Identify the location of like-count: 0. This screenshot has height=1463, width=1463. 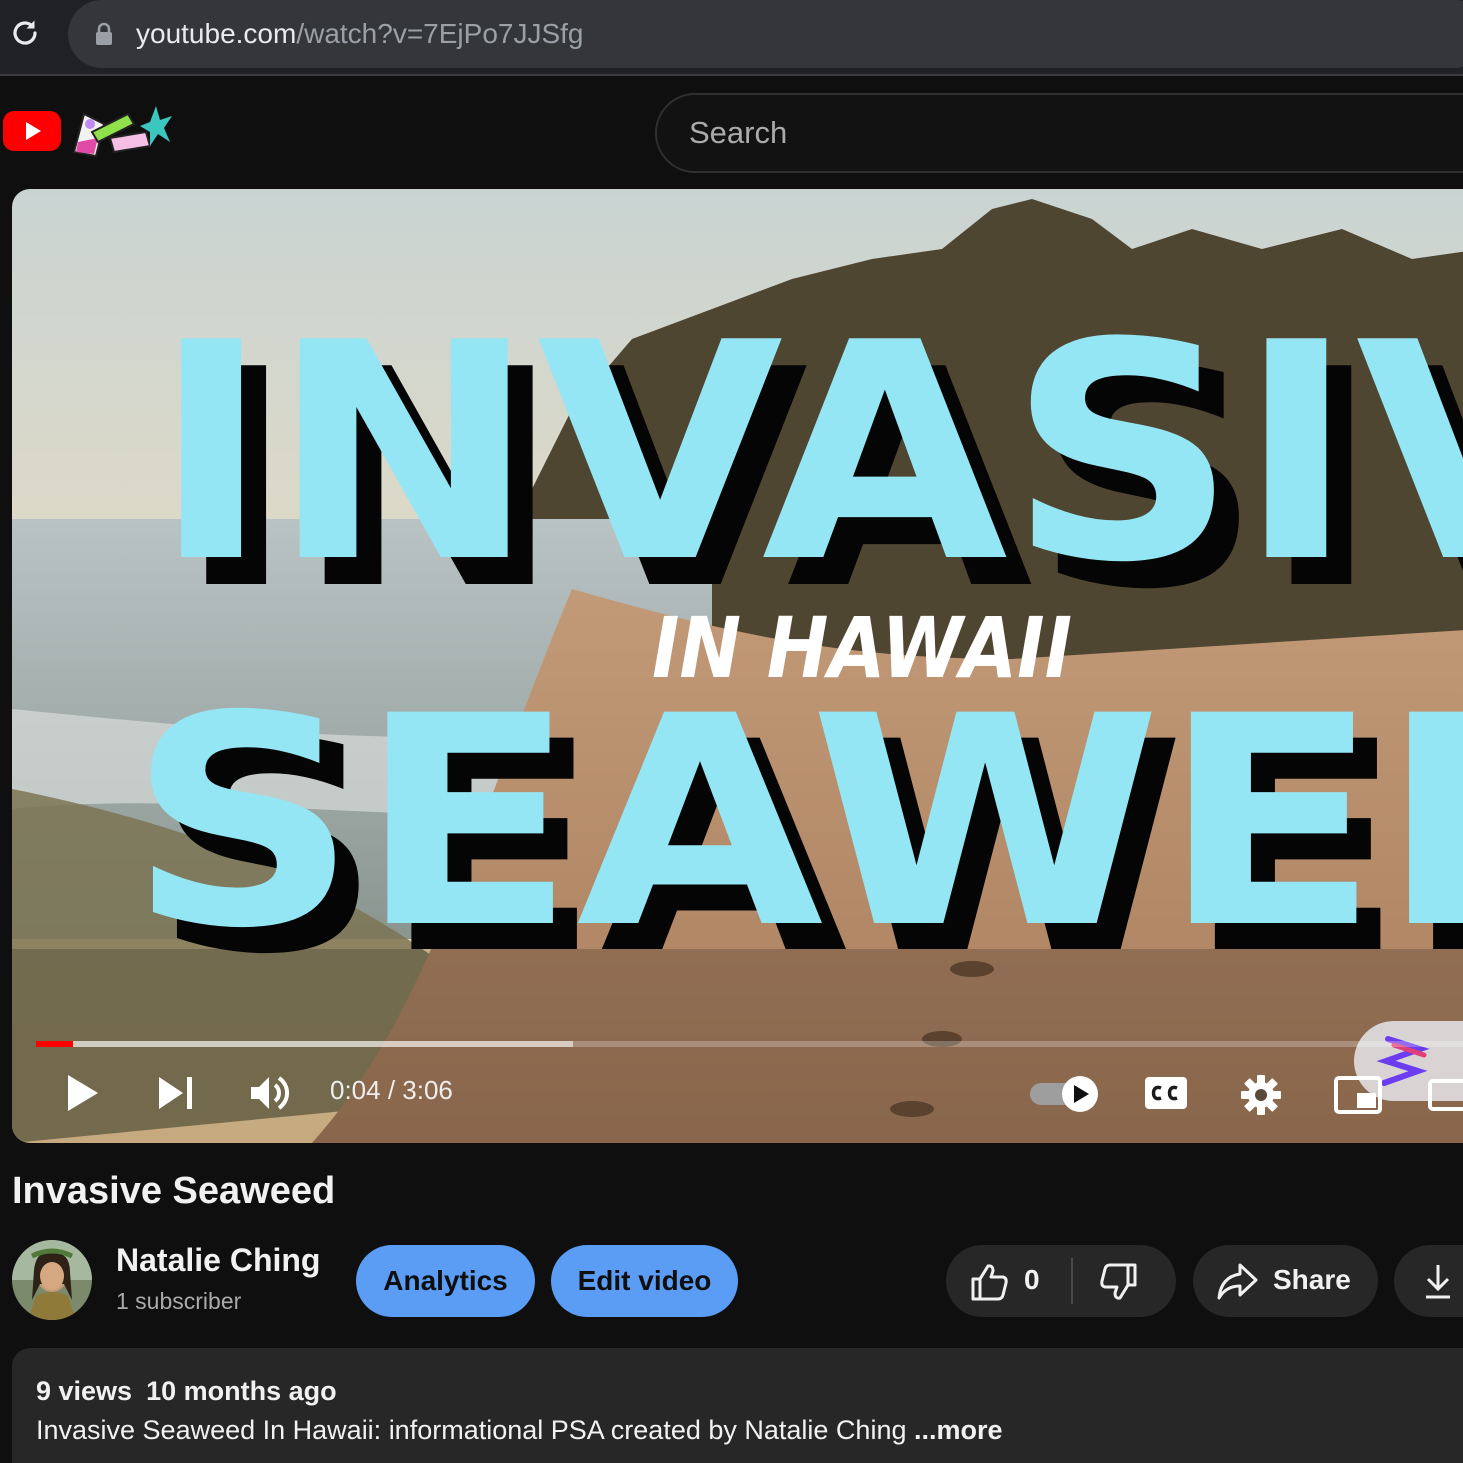
(1032, 1279).